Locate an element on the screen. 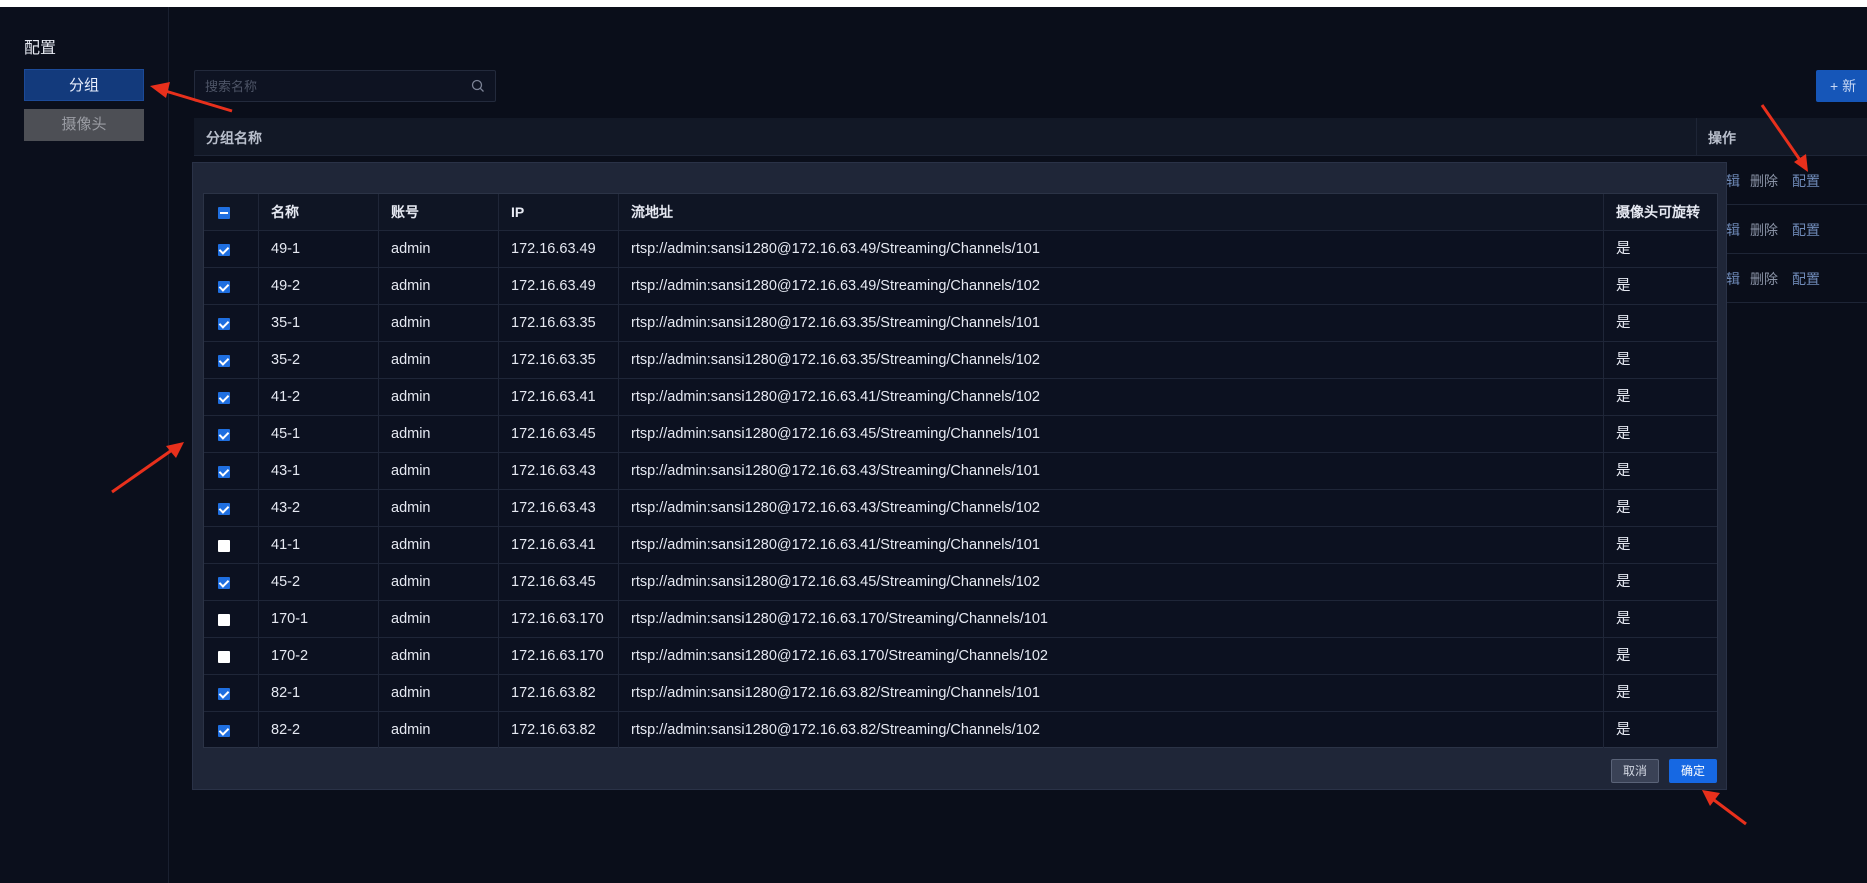 This screenshot has width=1867, height=883. sidebar: 配置 分组 摄像头 is located at coordinates (84, 445).